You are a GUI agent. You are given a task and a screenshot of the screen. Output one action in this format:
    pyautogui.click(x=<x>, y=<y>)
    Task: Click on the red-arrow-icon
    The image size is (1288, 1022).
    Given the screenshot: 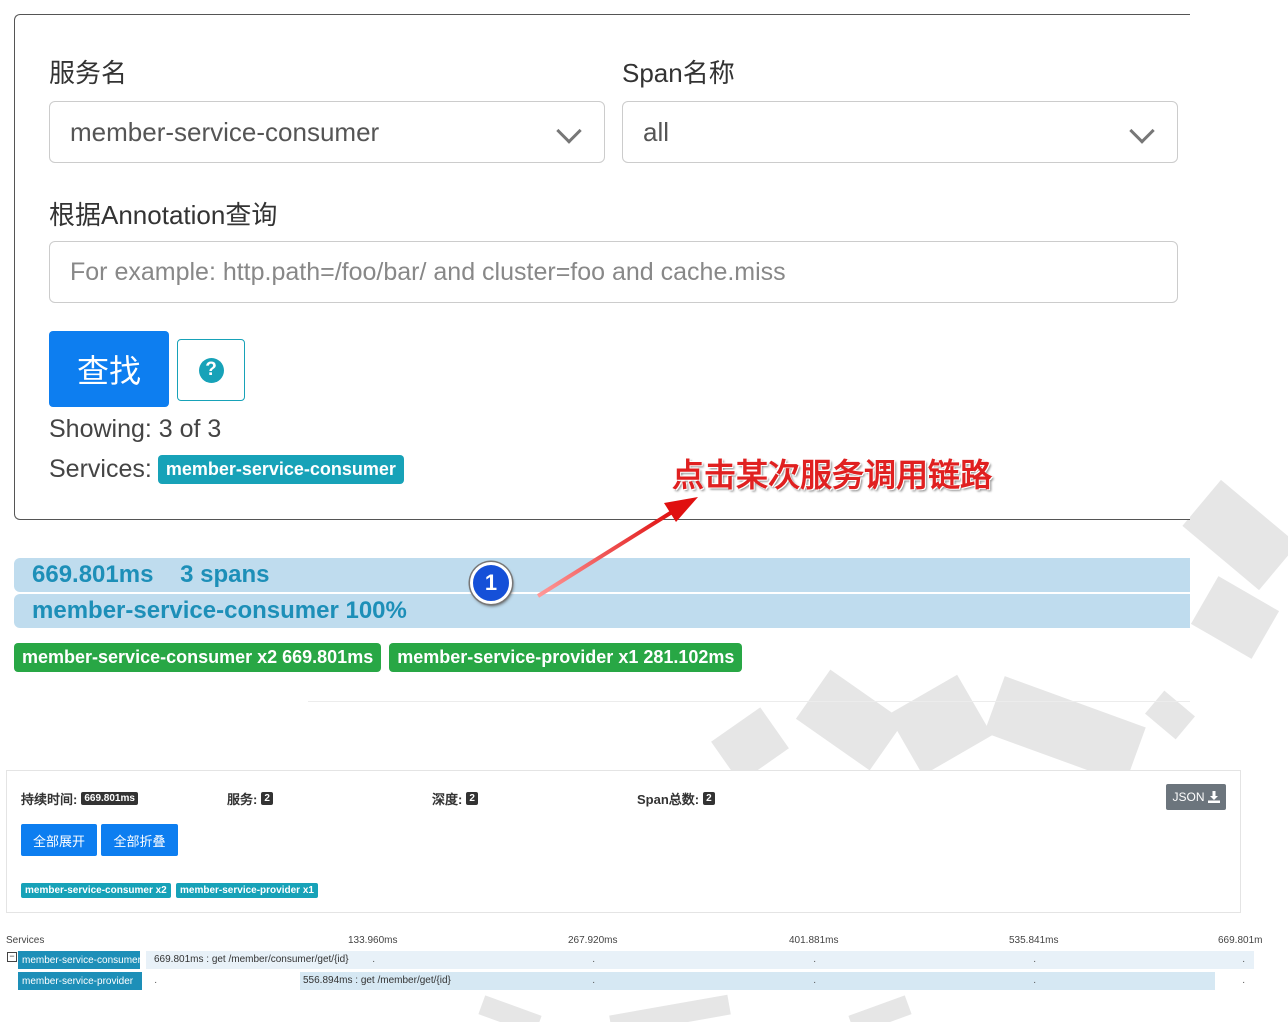 What is the action you would take?
    pyautogui.click(x=617, y=547)
    